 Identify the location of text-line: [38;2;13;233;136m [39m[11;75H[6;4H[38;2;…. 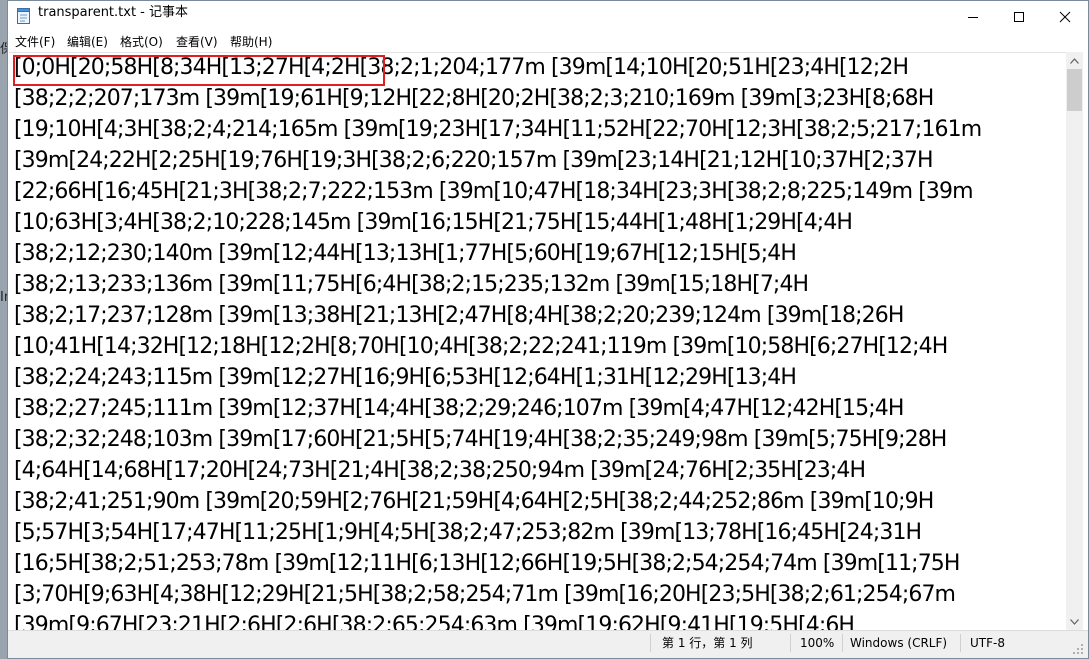
(411, 284).